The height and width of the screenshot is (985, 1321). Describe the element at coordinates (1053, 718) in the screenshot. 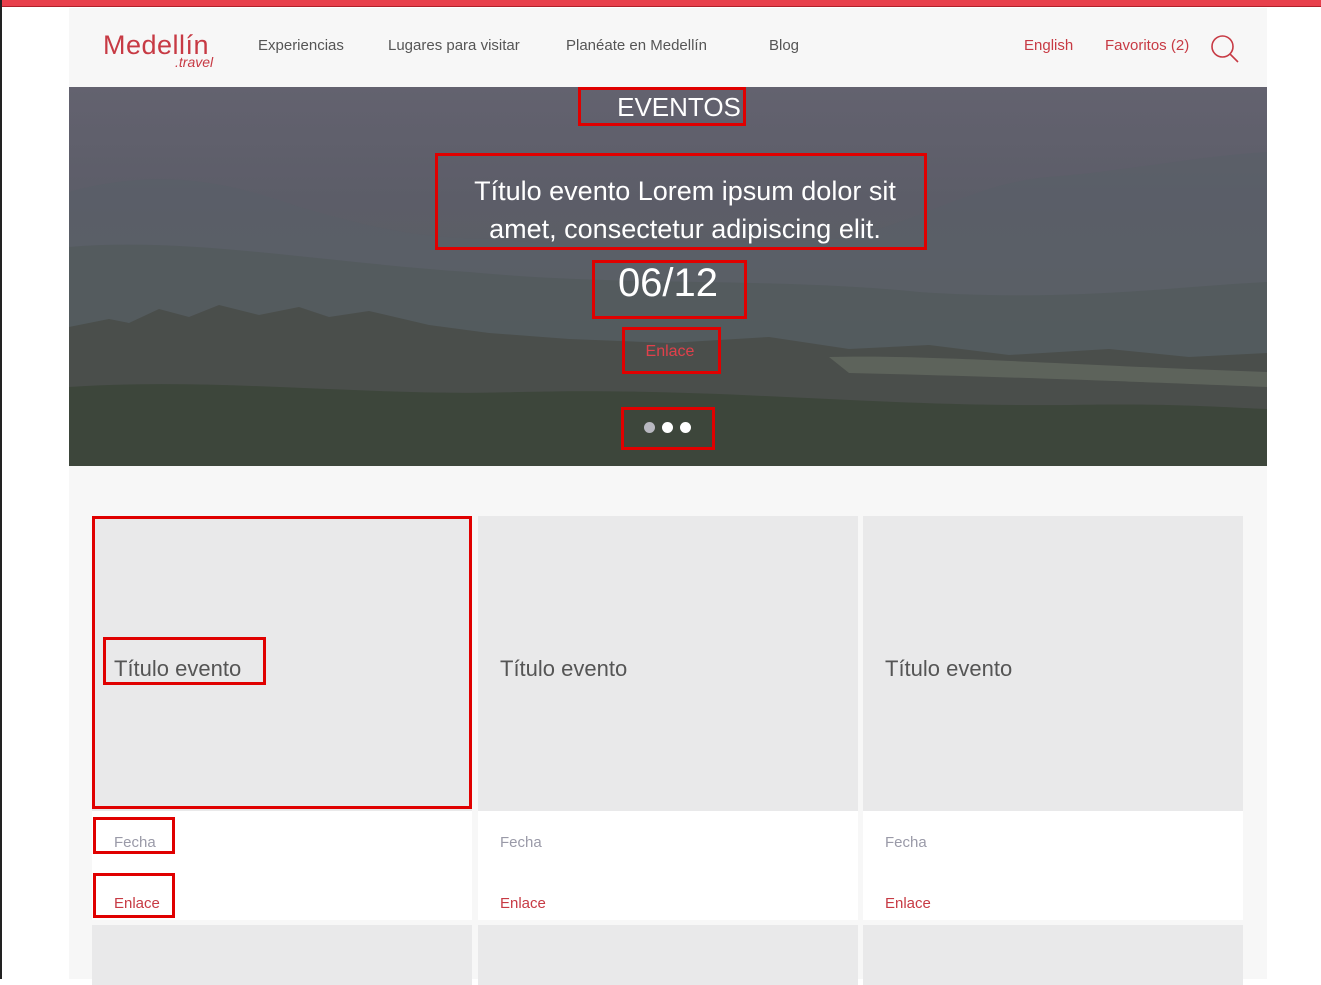

I see `event-card-3: Título evento Fecha Enlace` at that location.